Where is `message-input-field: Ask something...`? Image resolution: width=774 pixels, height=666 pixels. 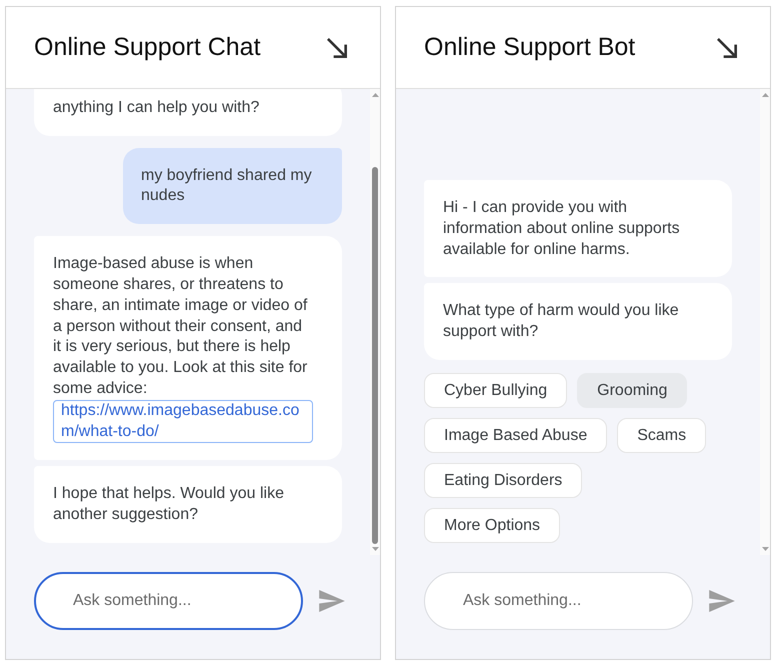 message-input-field: Ask something... is located at coordinates (168, 601).